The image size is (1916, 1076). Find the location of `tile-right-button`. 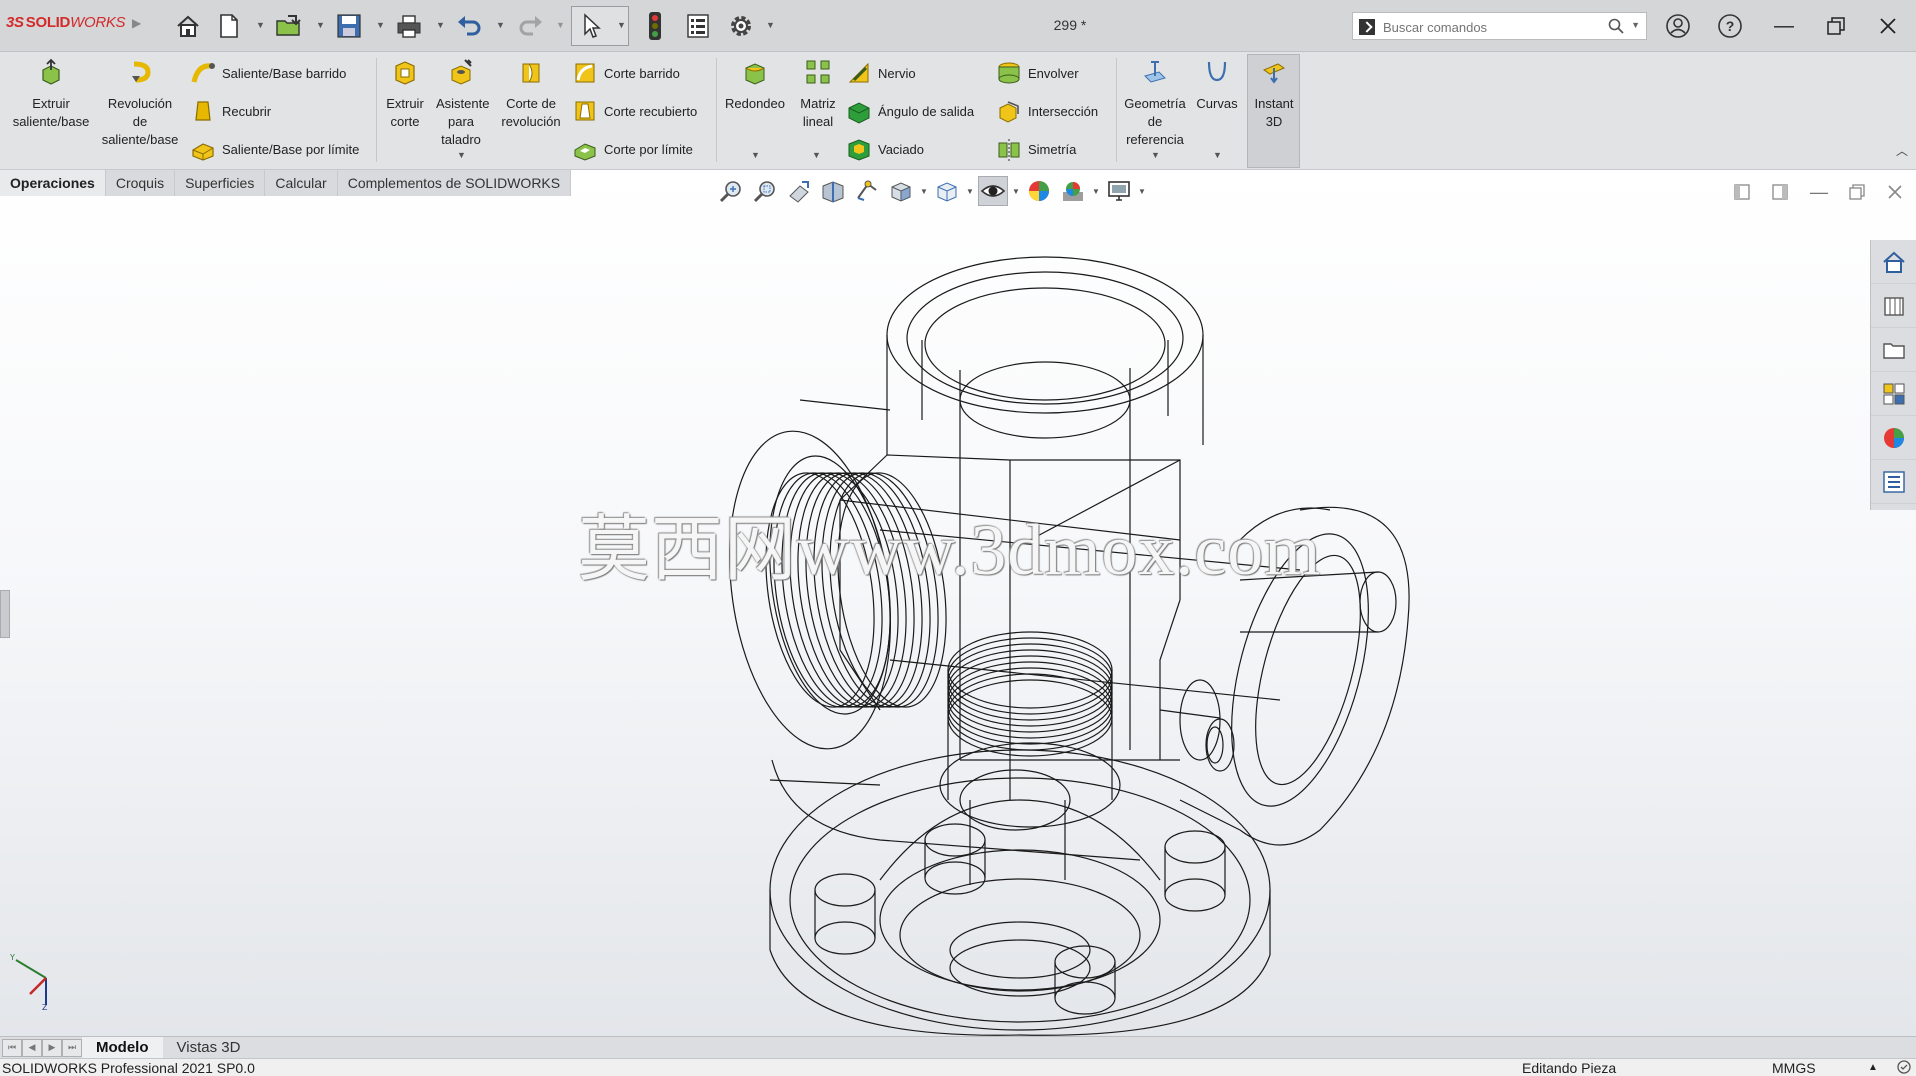

tile-right-button is located at coordinates (1780, 192).